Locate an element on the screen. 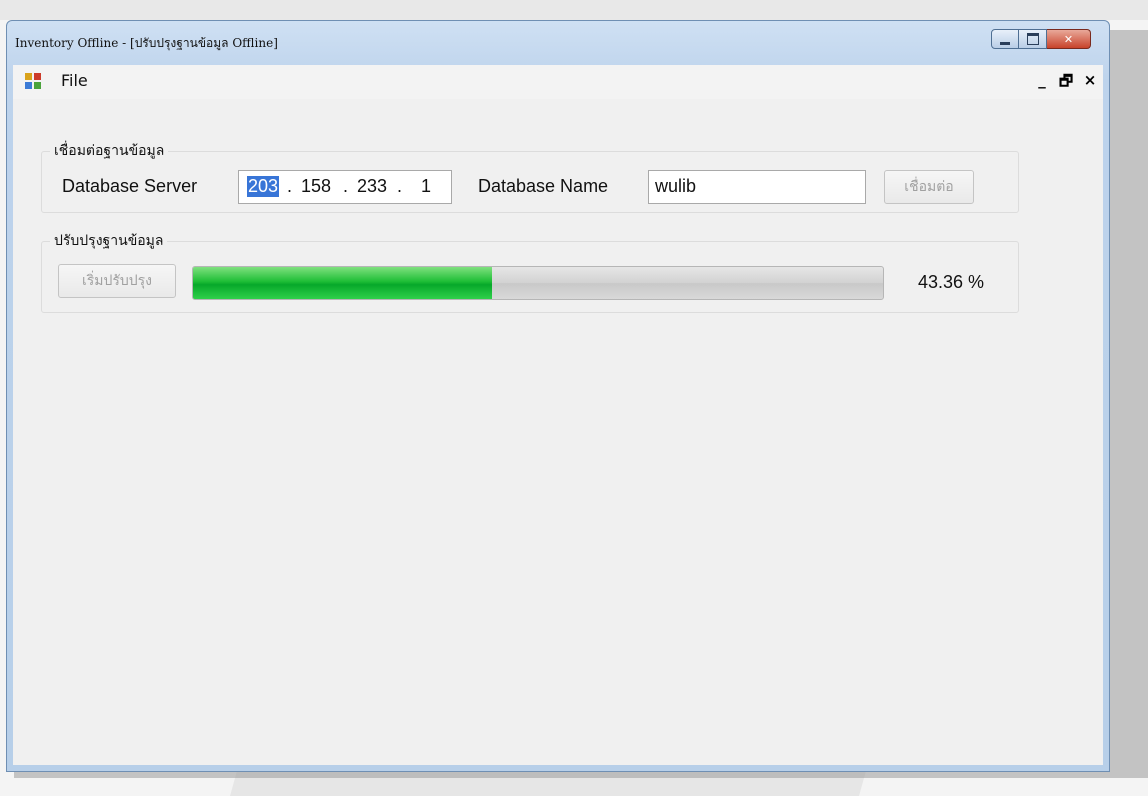  database-server-label: Database Server is located at coordinates (130, 186).